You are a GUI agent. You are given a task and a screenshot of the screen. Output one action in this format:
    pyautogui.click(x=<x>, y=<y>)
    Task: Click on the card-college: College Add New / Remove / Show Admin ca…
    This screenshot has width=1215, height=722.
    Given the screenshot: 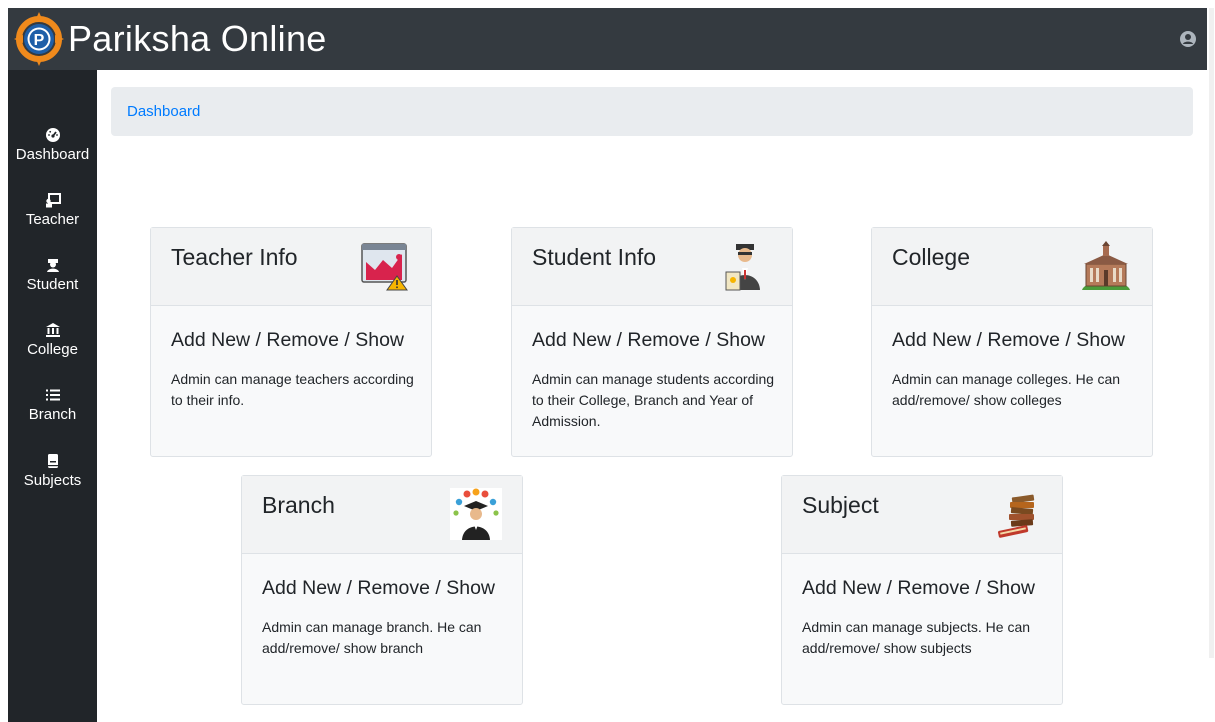 What is the action you would take?
    pyautogui.click(x=1012, y=342)
    